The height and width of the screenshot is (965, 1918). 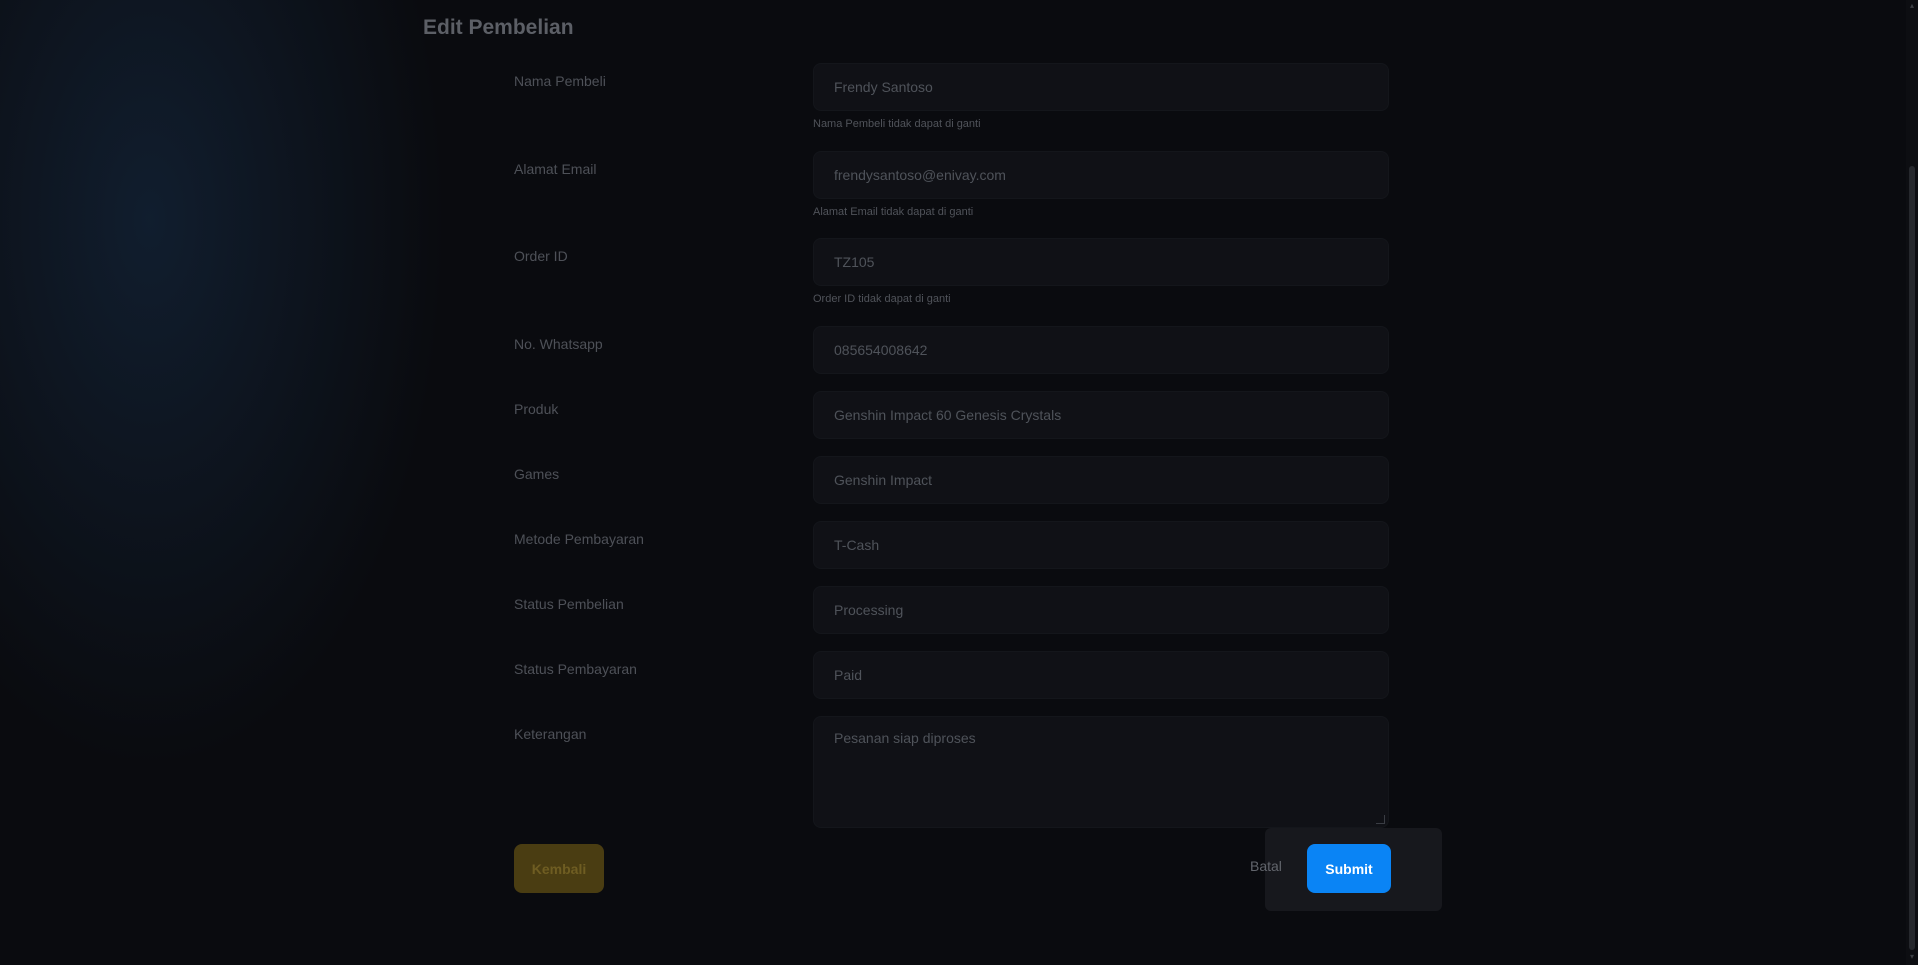 I want to click on games-label: Games, so click(x=537, y=474).